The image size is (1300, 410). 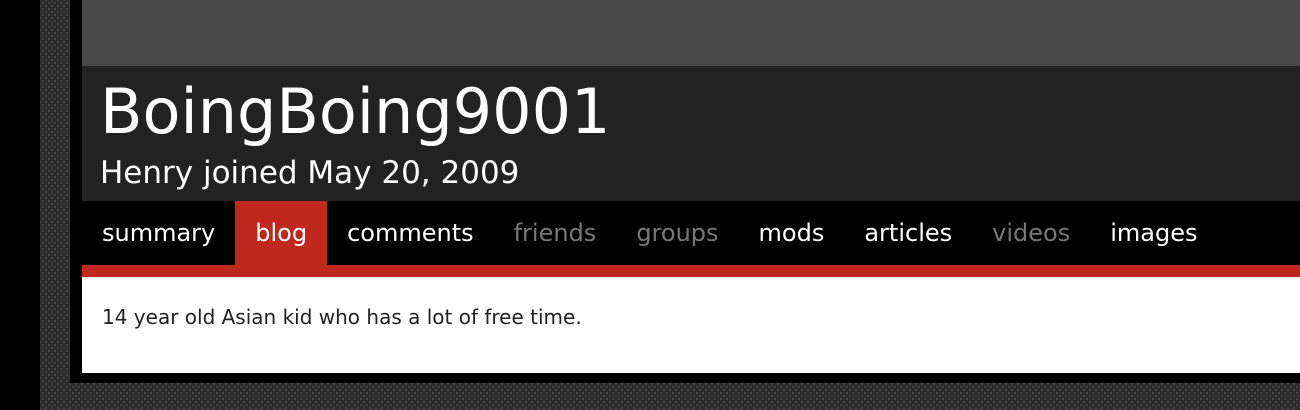 I want to click on tabs-underline-bar, so click(x=691, y=271).